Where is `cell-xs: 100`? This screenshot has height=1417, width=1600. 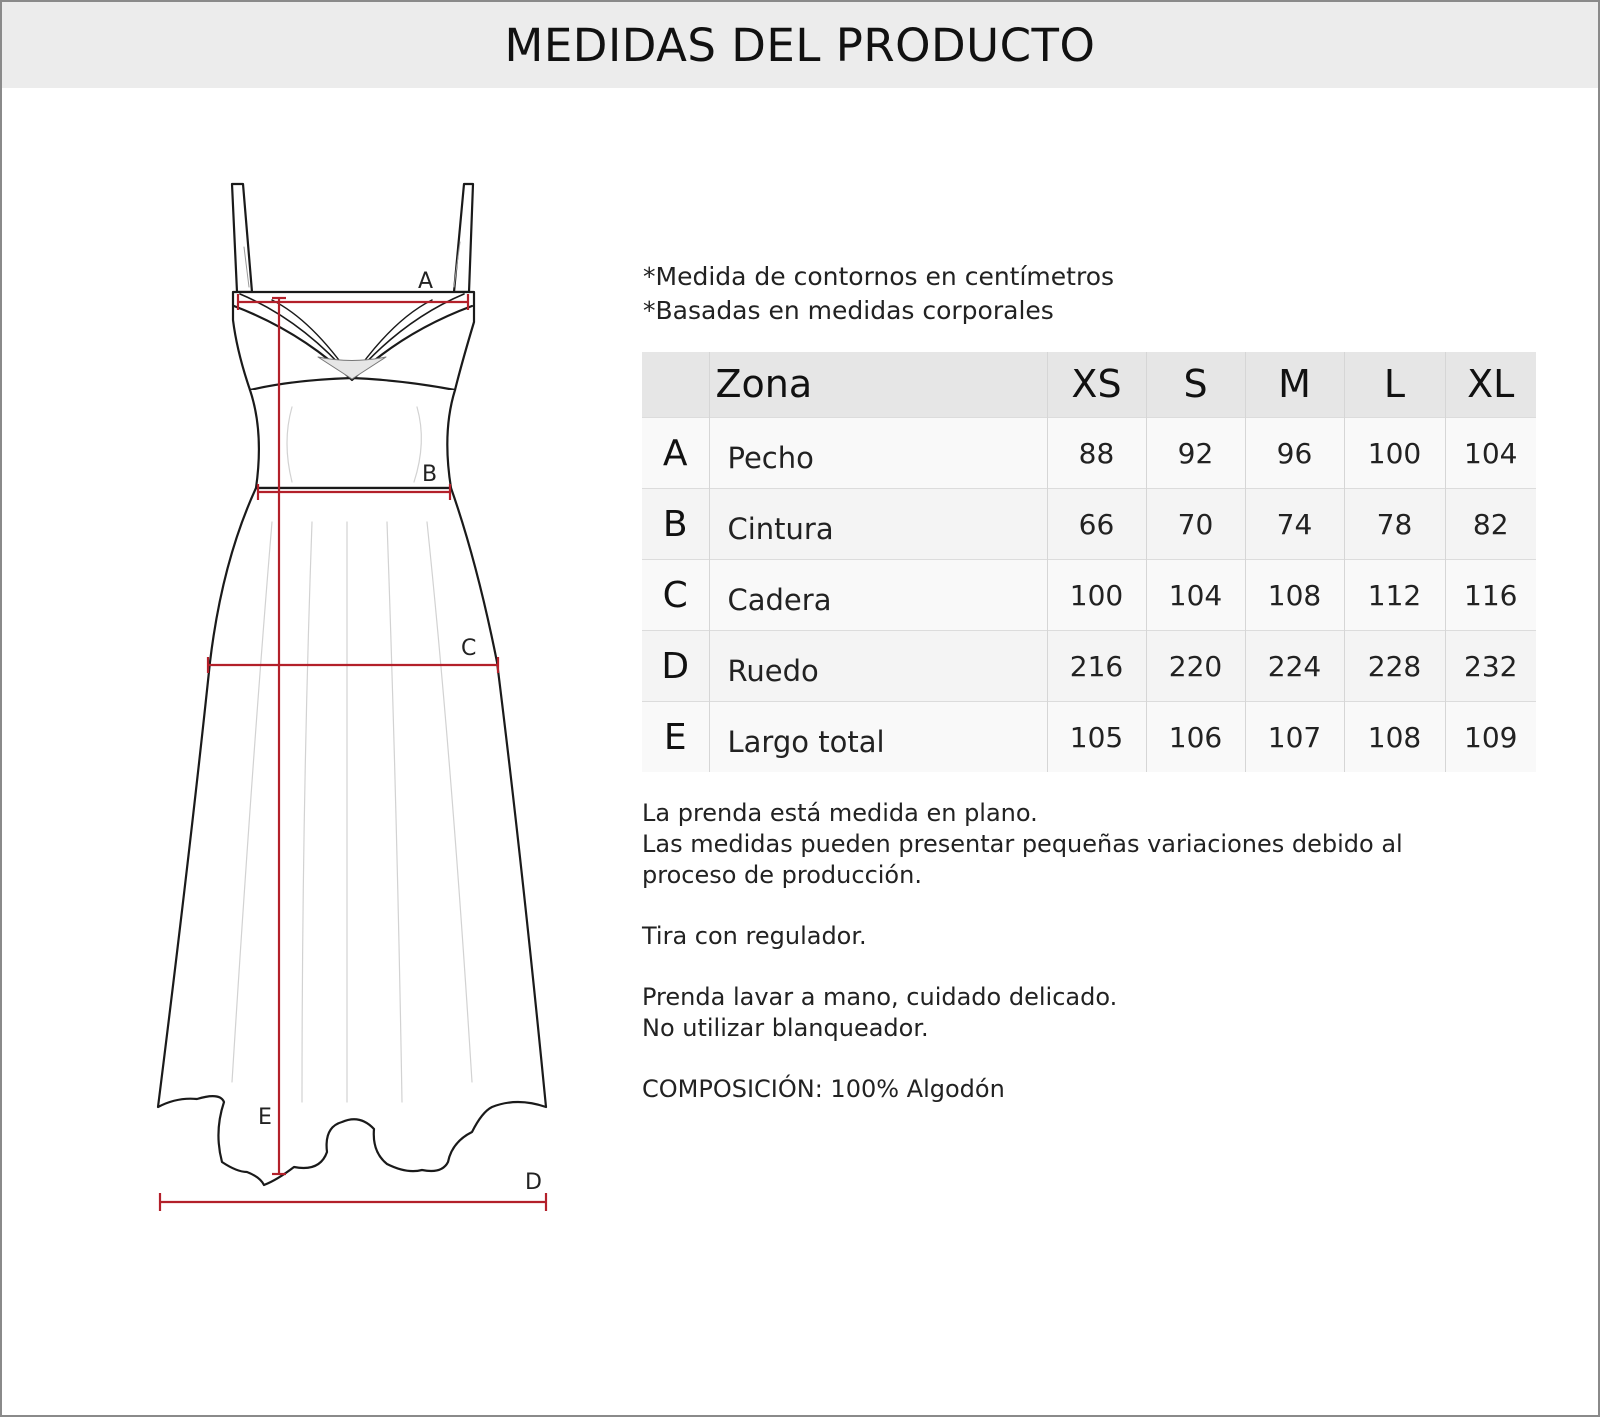 cell-xs: 100 is located at coordinates (1097, 594).